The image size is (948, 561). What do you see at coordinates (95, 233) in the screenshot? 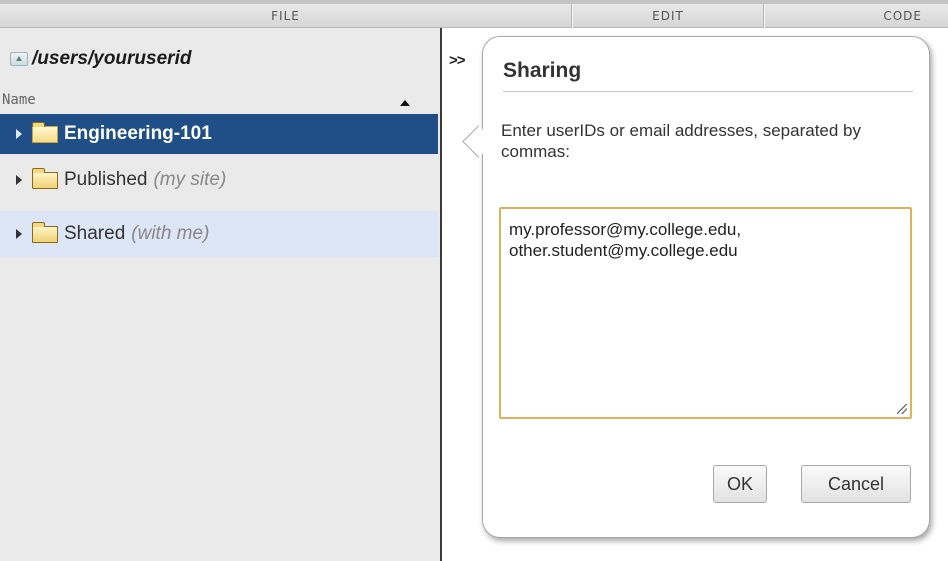
I see `folder-label: Shared` at bounding box center [95, 233].